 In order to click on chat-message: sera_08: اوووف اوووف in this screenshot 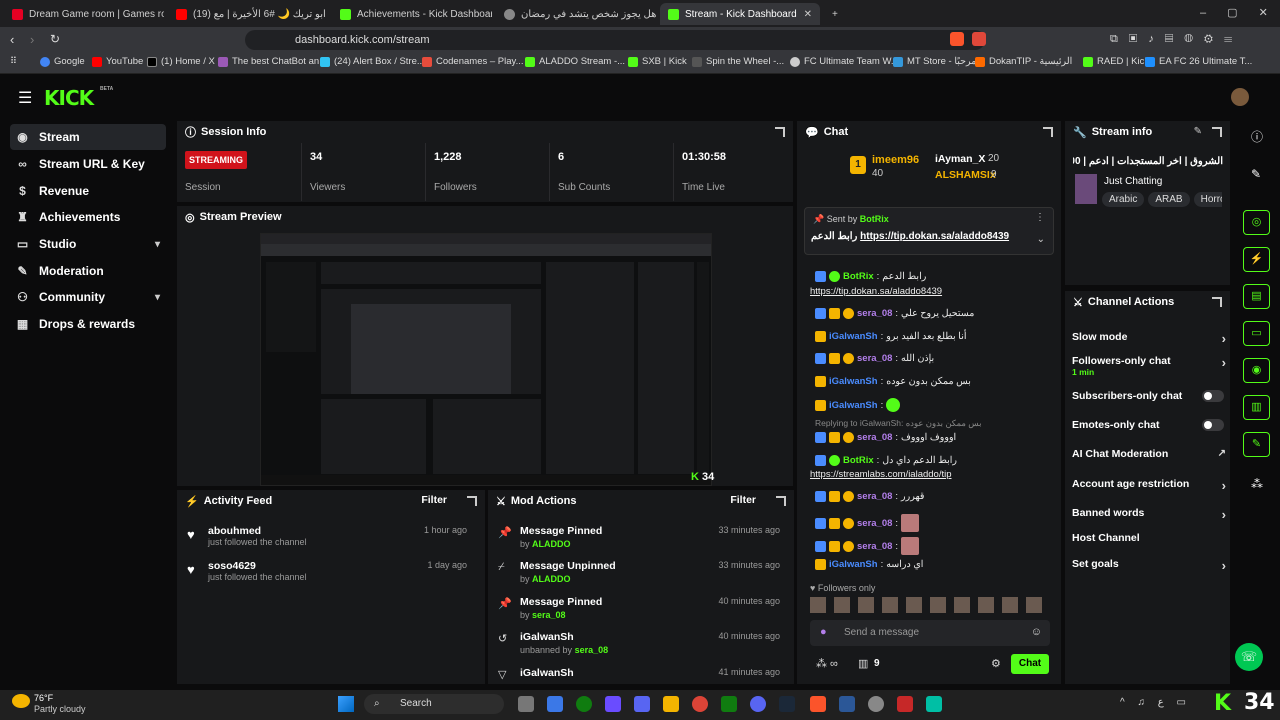, I will do `click(935, 437)`.